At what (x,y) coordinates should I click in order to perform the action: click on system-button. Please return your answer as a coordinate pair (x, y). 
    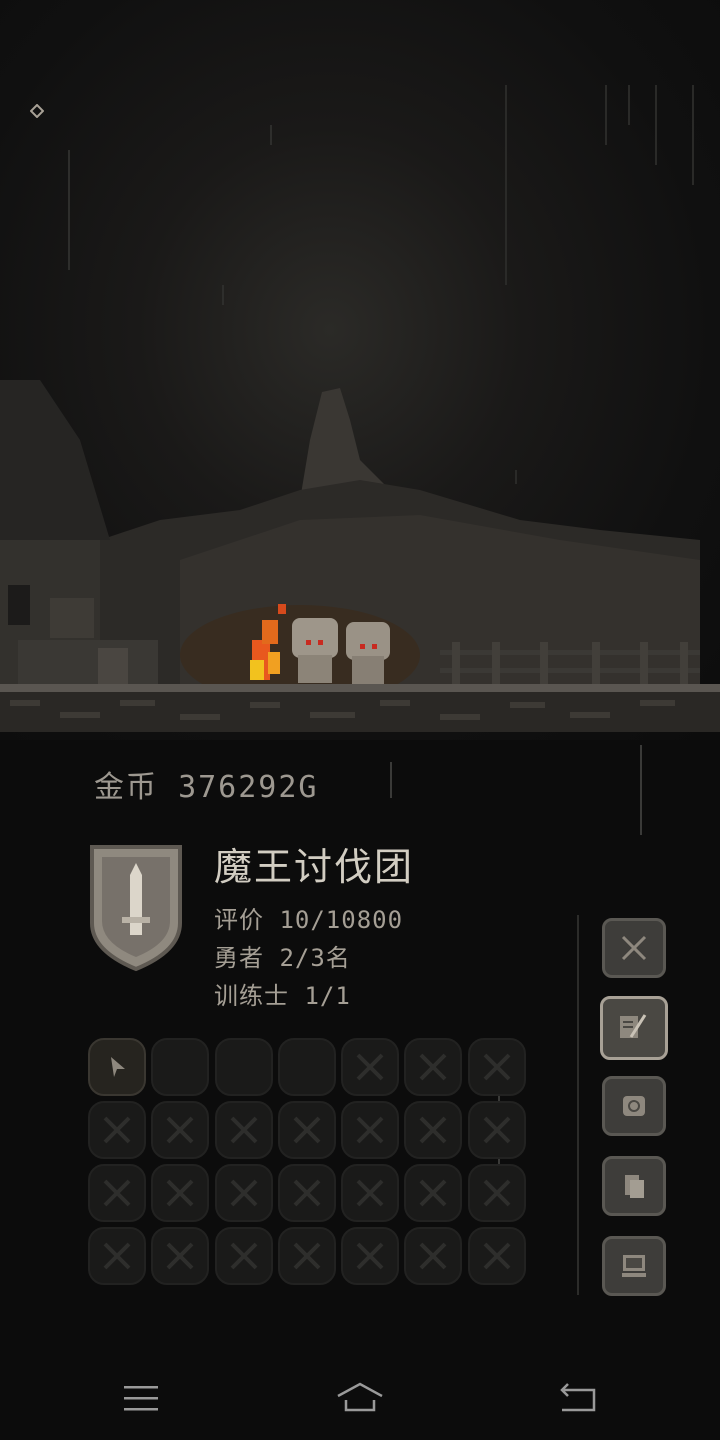
    Looking at the image, I should click on (634, 1266).